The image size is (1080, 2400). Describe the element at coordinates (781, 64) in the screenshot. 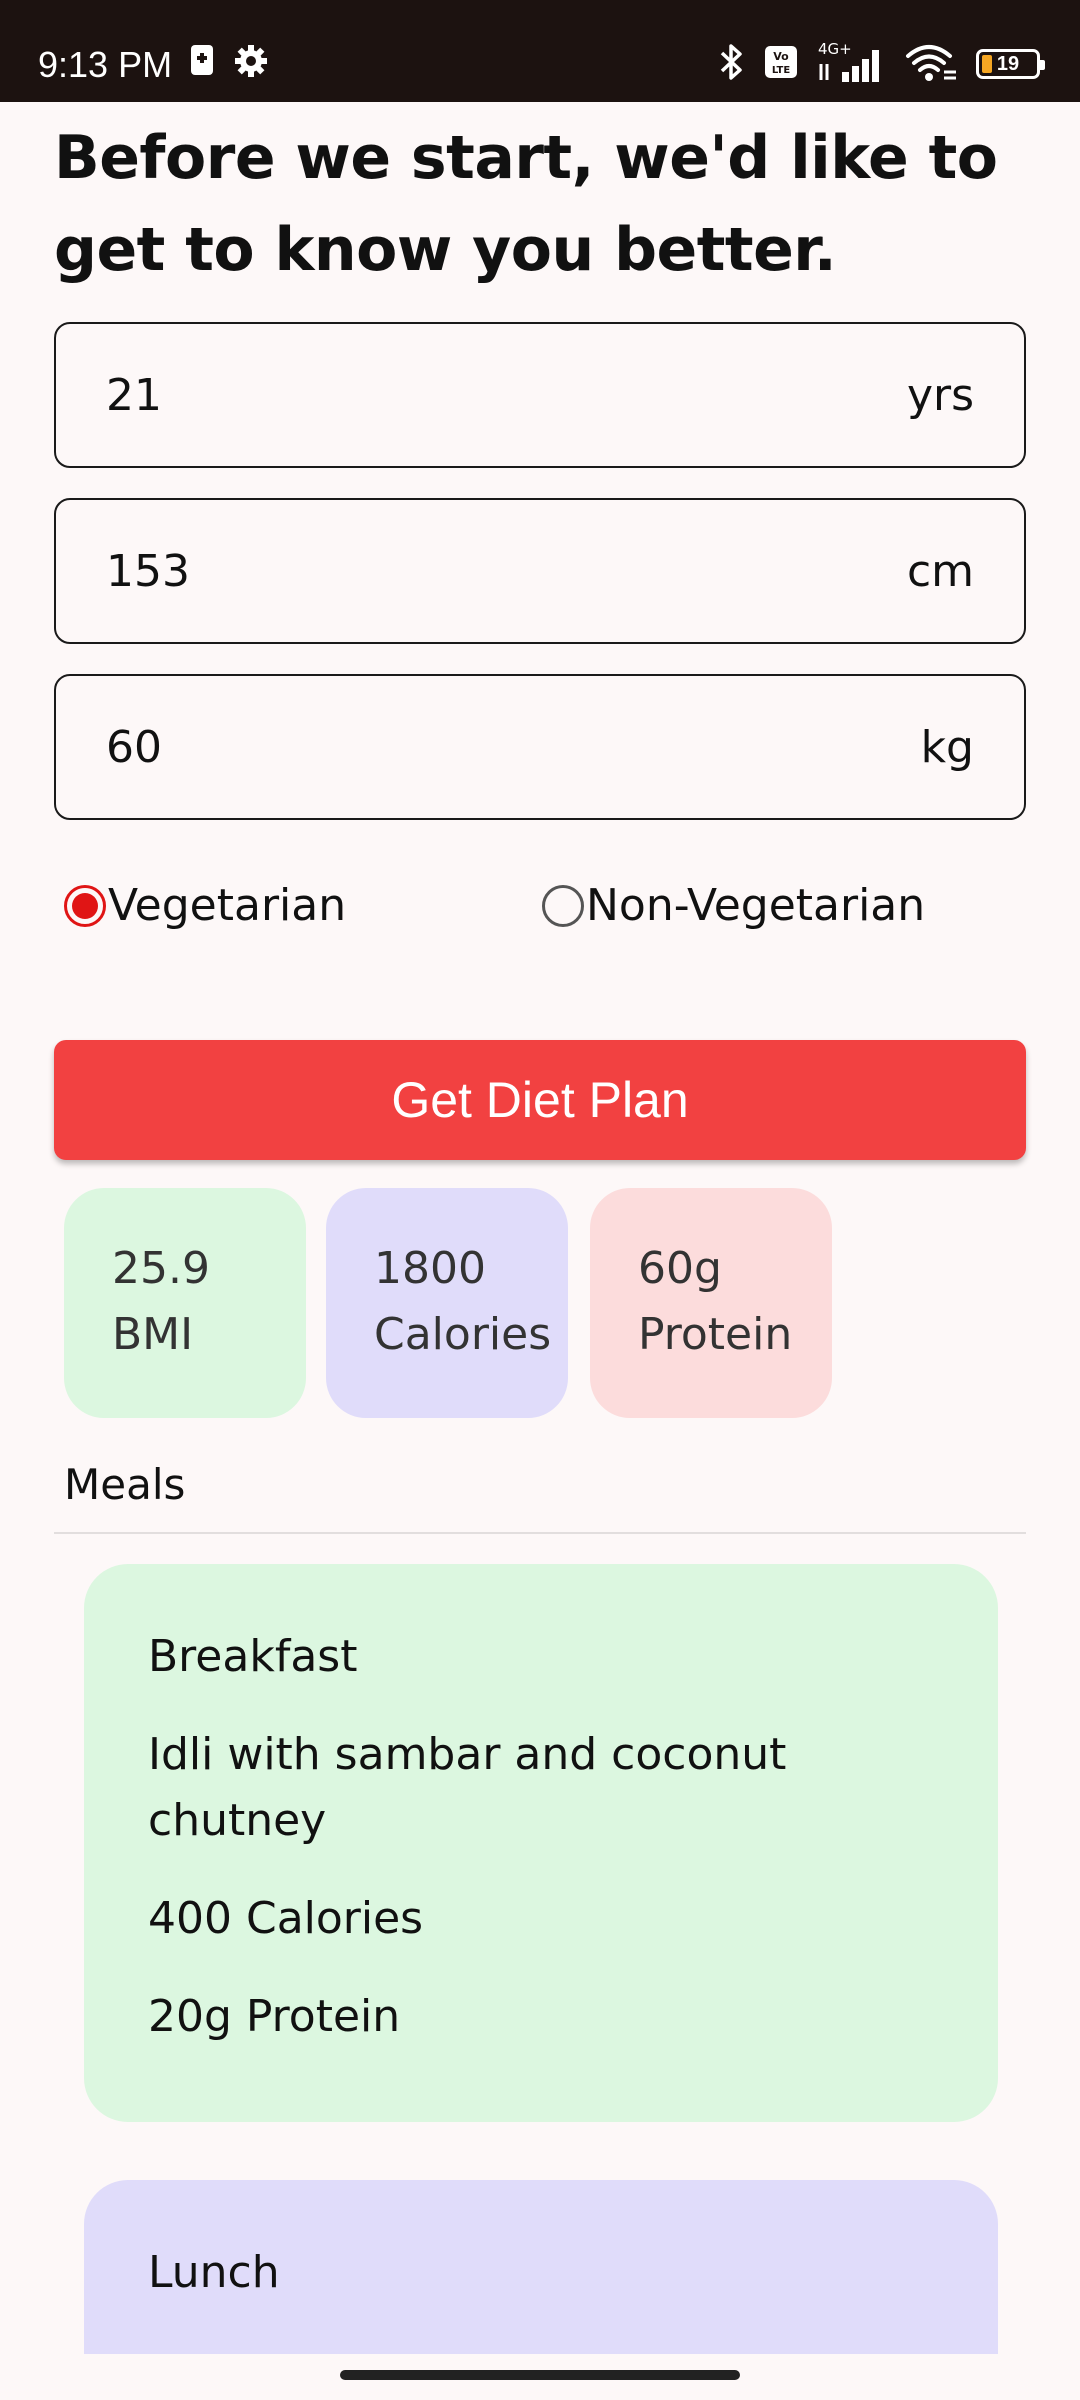

I see `volte-icon: Vo LTE` at that location.